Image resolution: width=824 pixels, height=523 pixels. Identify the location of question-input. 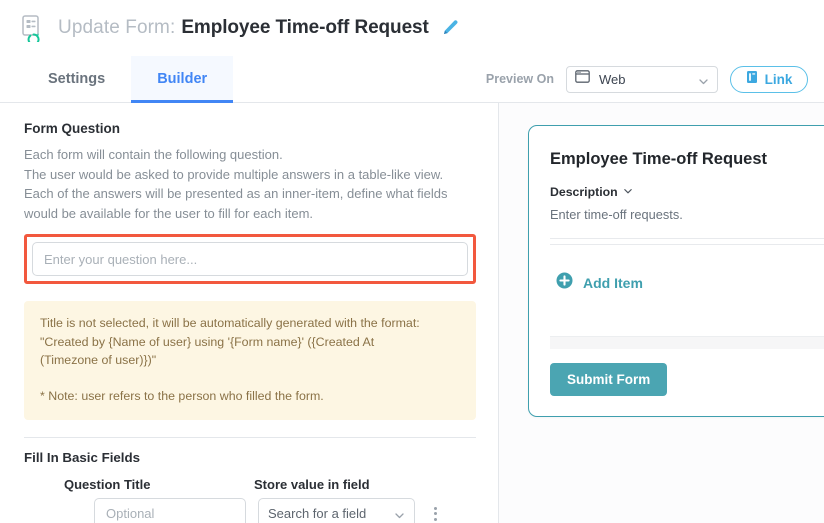
(250, 259).